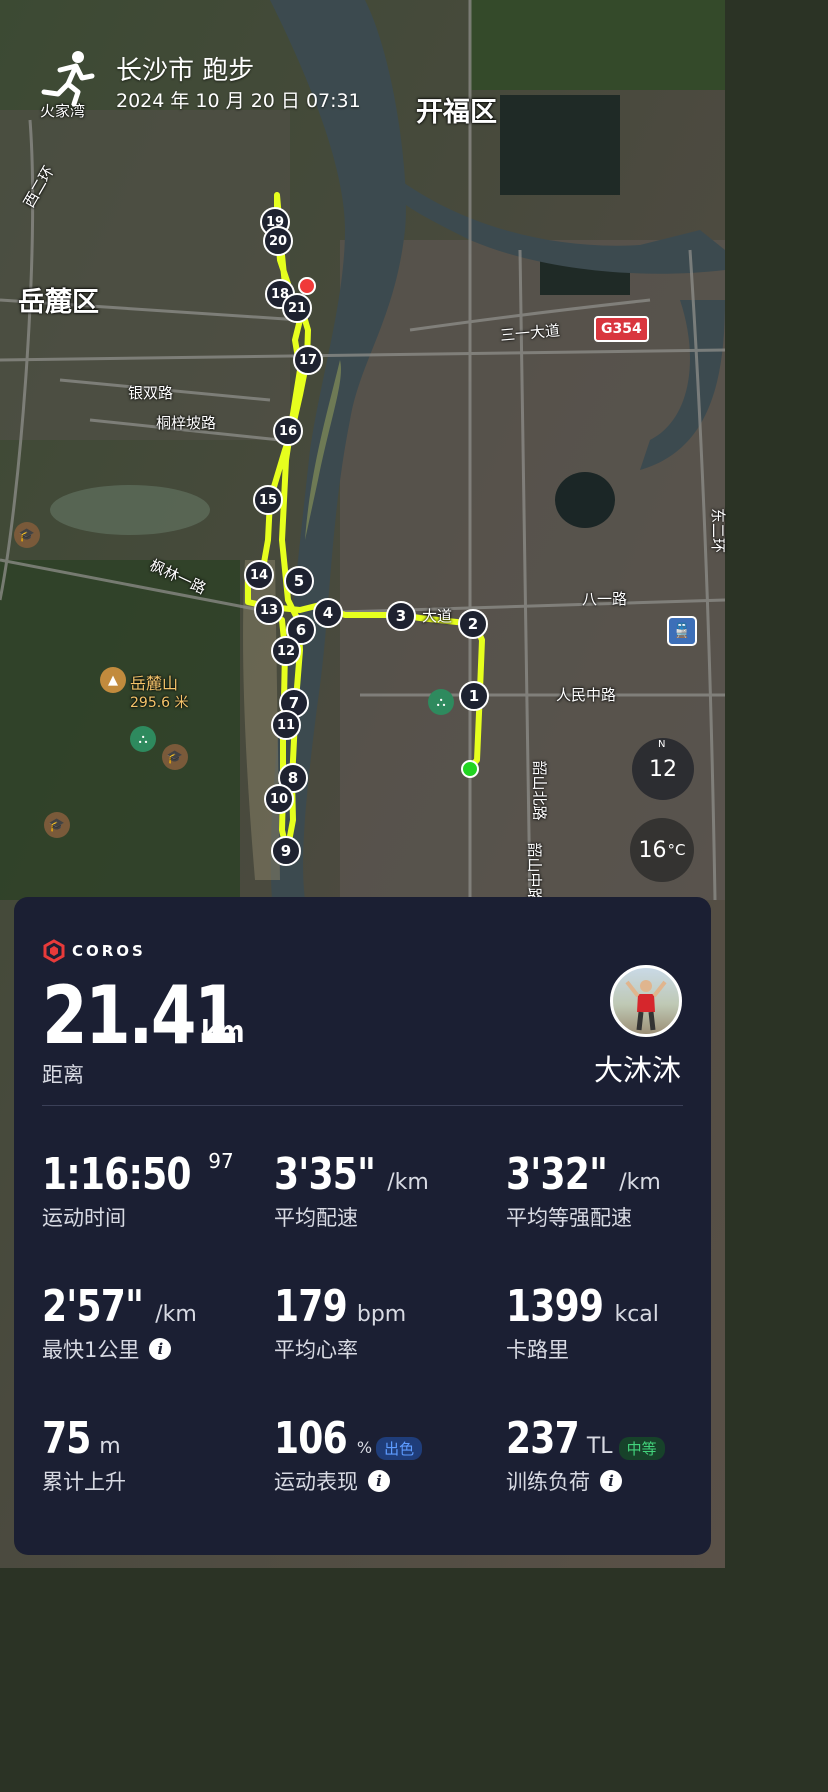 The height and width of the screenshot is (1792, 828). I want to click on label-wuyi-road: 大道, so click(437, 616).